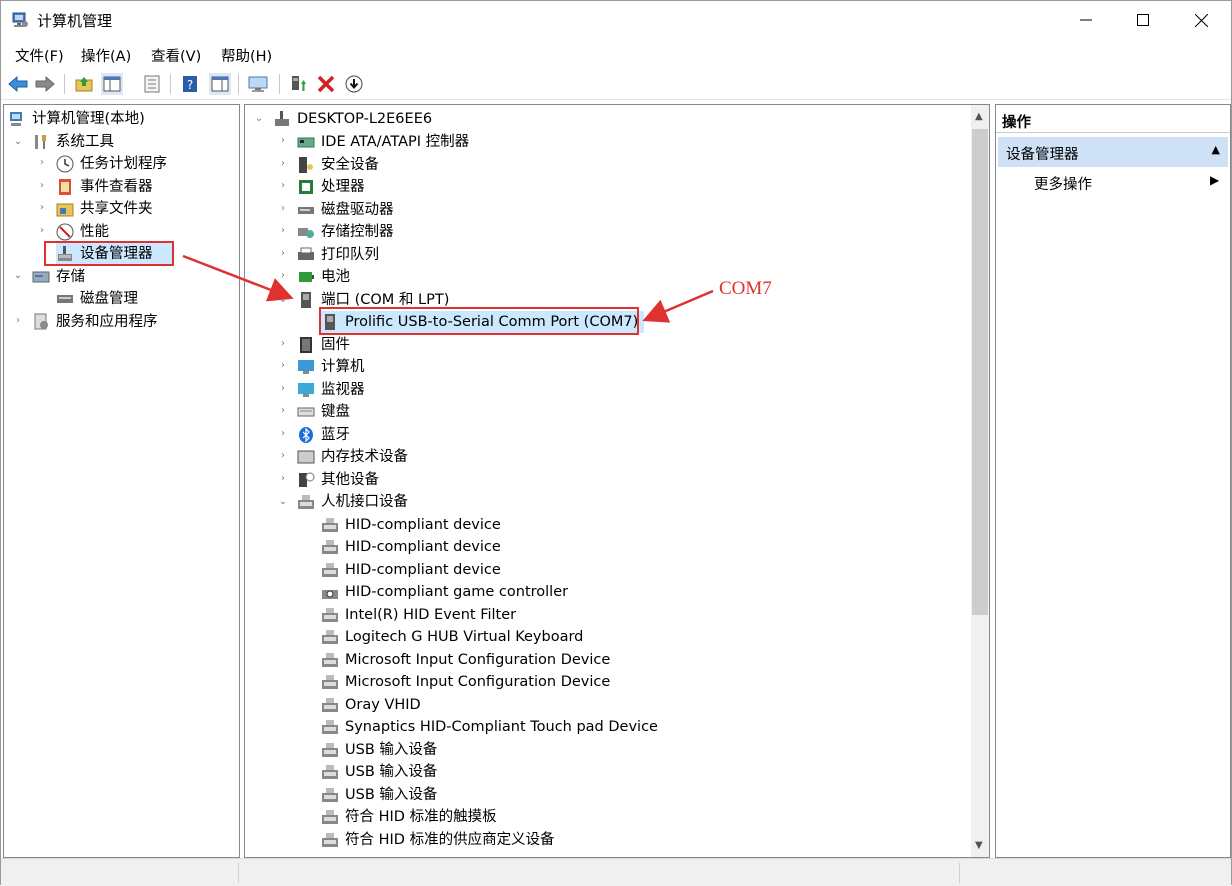 Image resolution: width=1232 pixels, height=886 pixels. What do you see at coordinates (365, 119) in the screenshot?
I see `computer-name: DESKTOP-L2E6EE6` at bounding box center [365, 119].